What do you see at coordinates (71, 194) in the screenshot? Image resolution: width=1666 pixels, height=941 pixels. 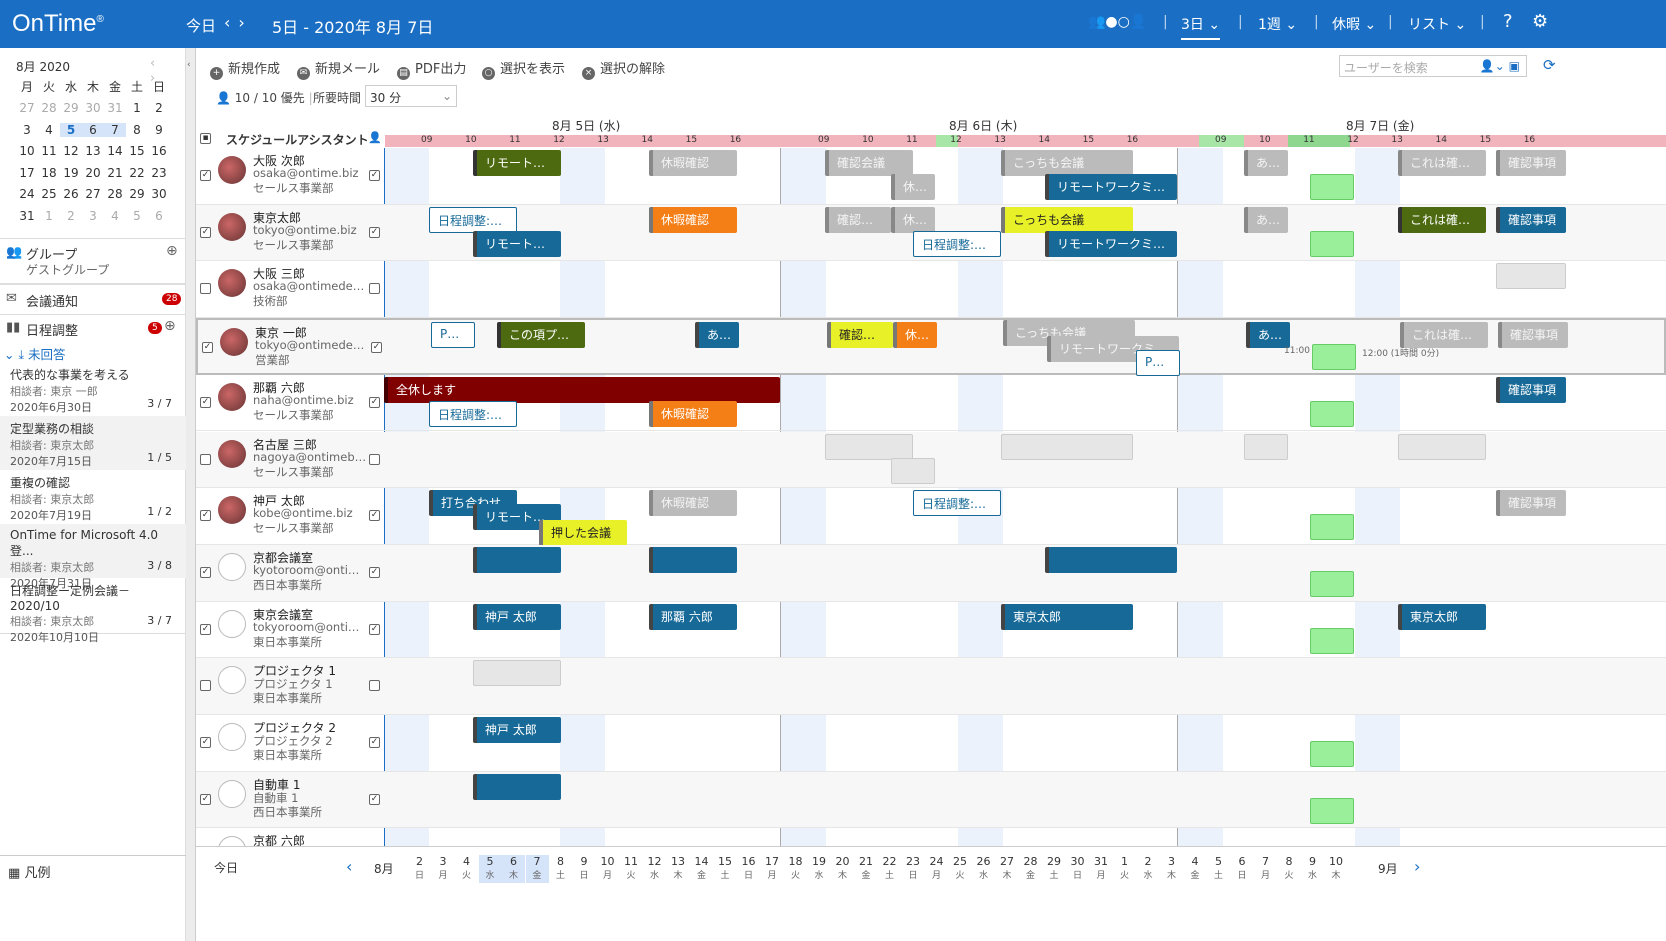 I see `calendar-day: 26` at bounding box center [71, 194].